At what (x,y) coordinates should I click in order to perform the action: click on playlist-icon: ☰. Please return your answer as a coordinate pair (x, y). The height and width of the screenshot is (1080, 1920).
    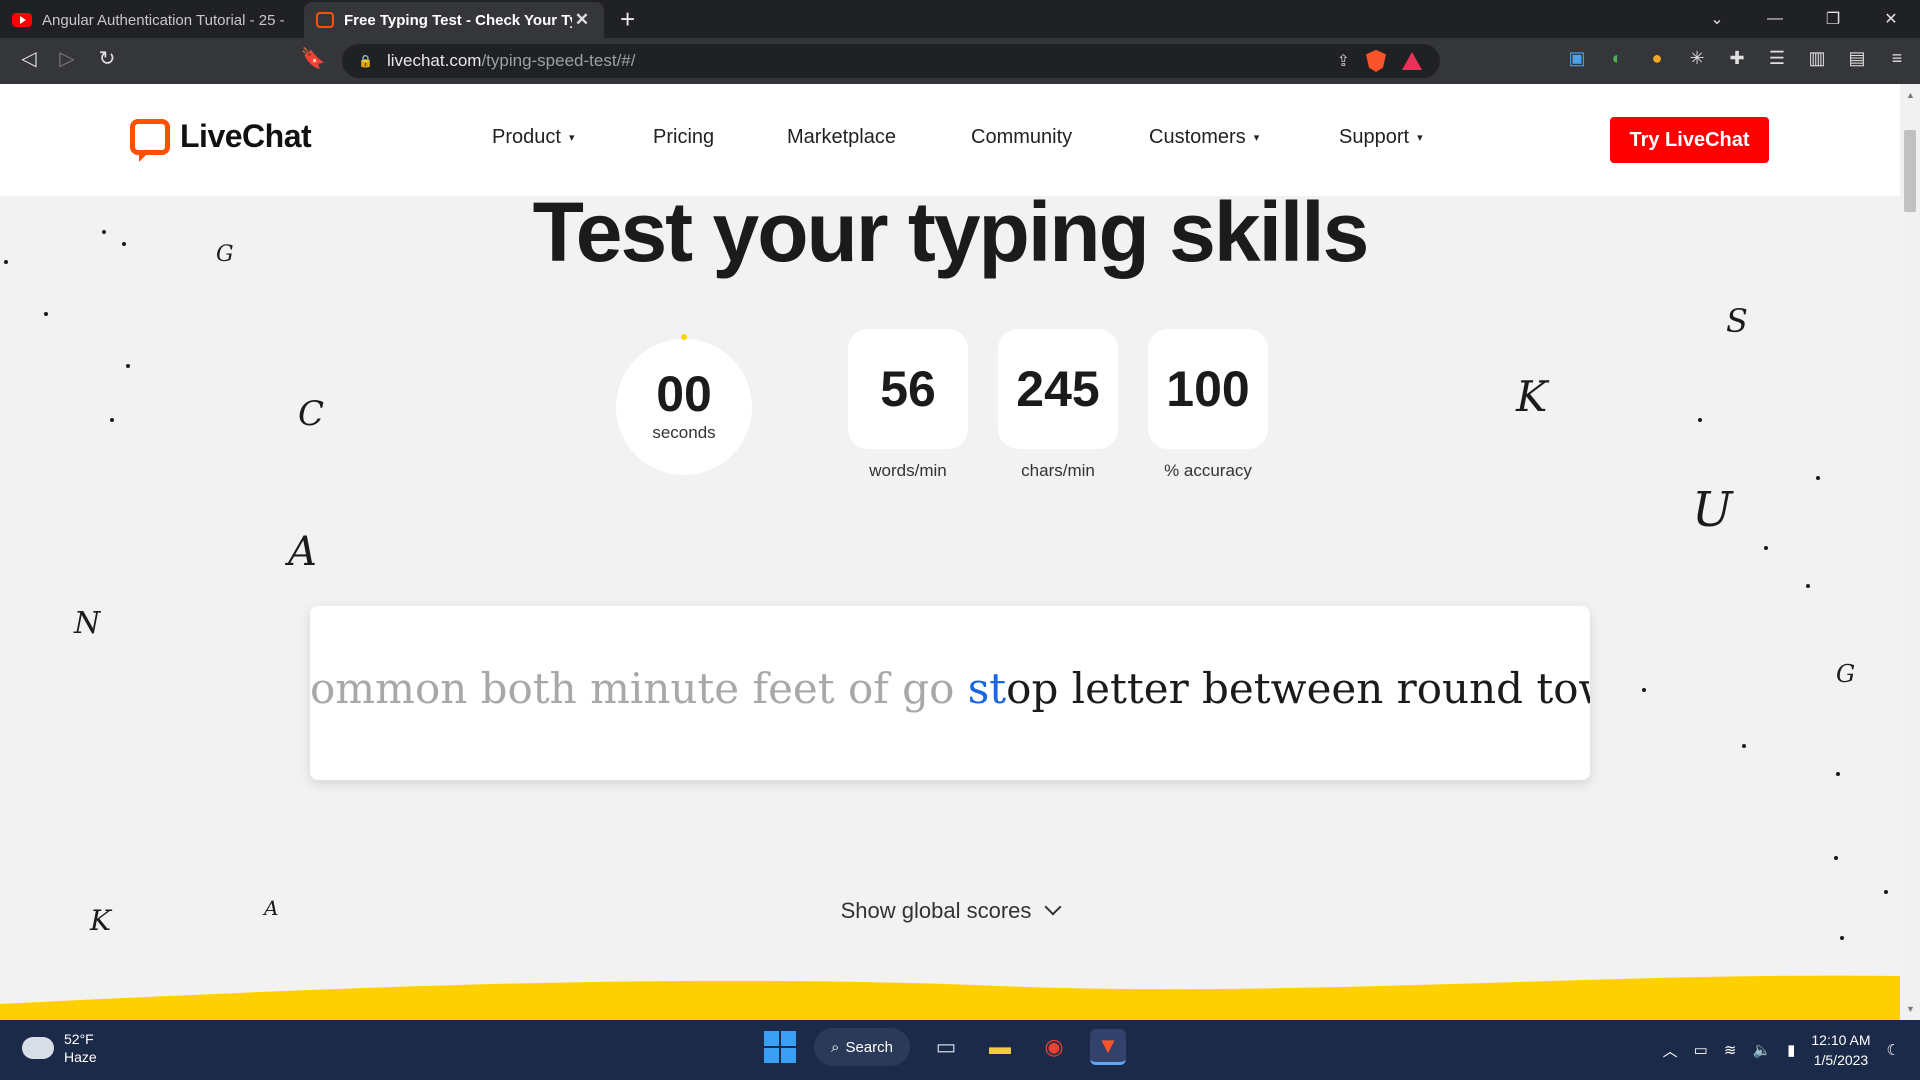
    Looking at the image, I should click on (1777, 58).